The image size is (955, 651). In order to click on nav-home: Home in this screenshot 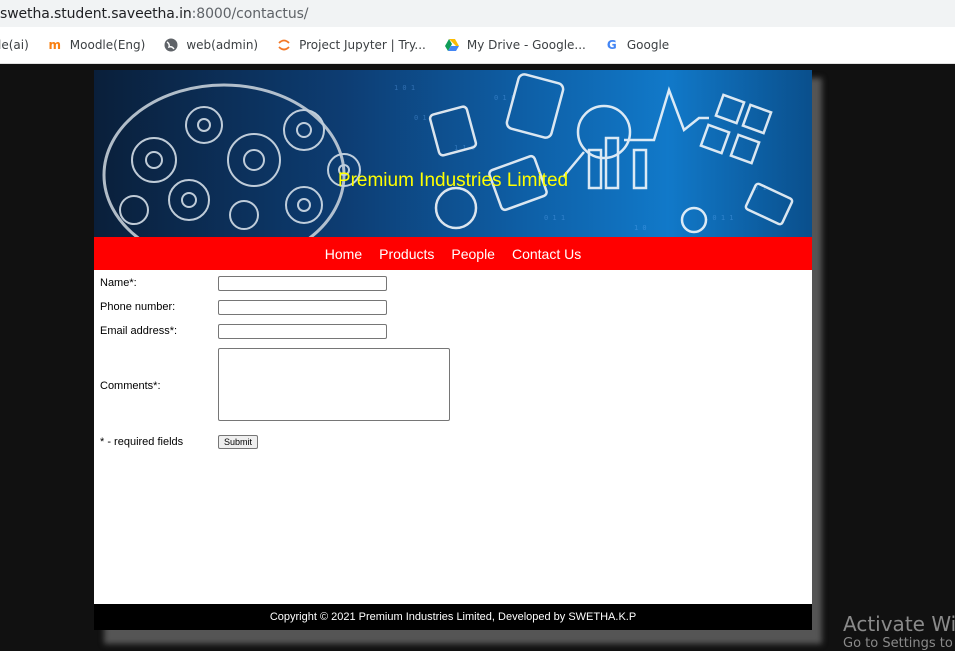, I will do `click(343, 254)`.